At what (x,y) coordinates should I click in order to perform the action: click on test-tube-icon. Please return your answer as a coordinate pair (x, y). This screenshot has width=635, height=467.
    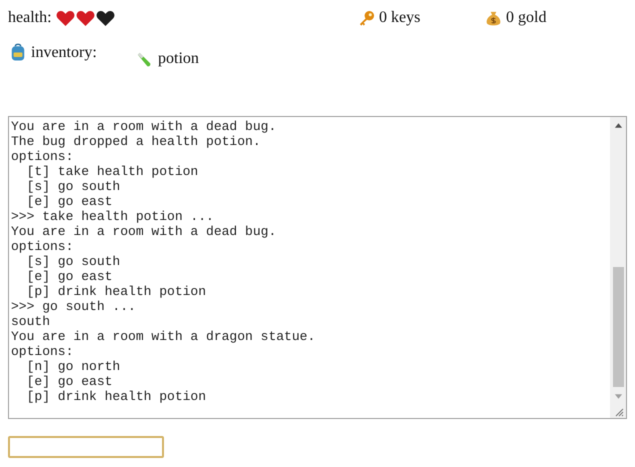
    Looking at the image, I should click on (143, 59).